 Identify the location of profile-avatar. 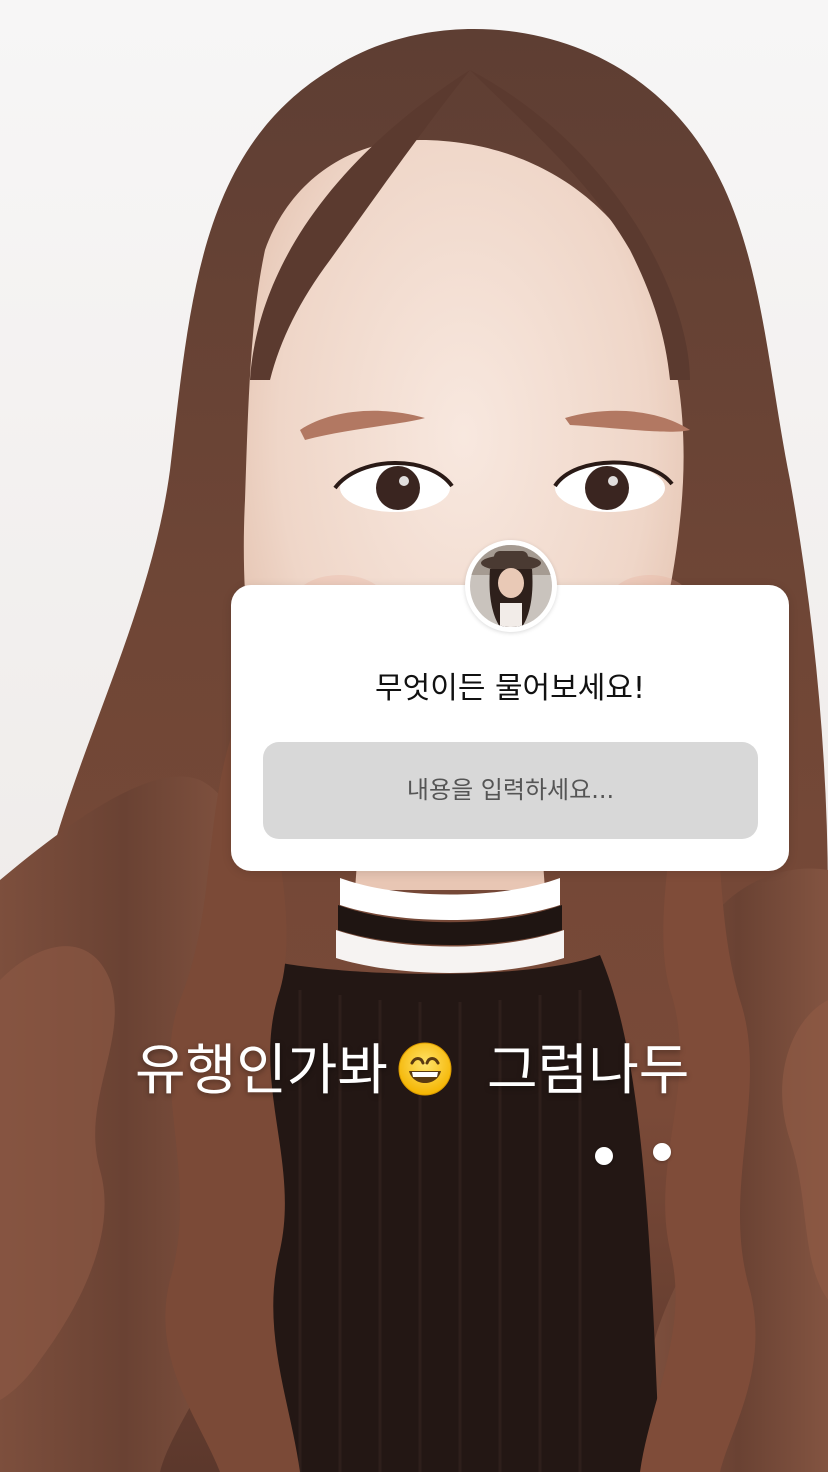
(511, 586).